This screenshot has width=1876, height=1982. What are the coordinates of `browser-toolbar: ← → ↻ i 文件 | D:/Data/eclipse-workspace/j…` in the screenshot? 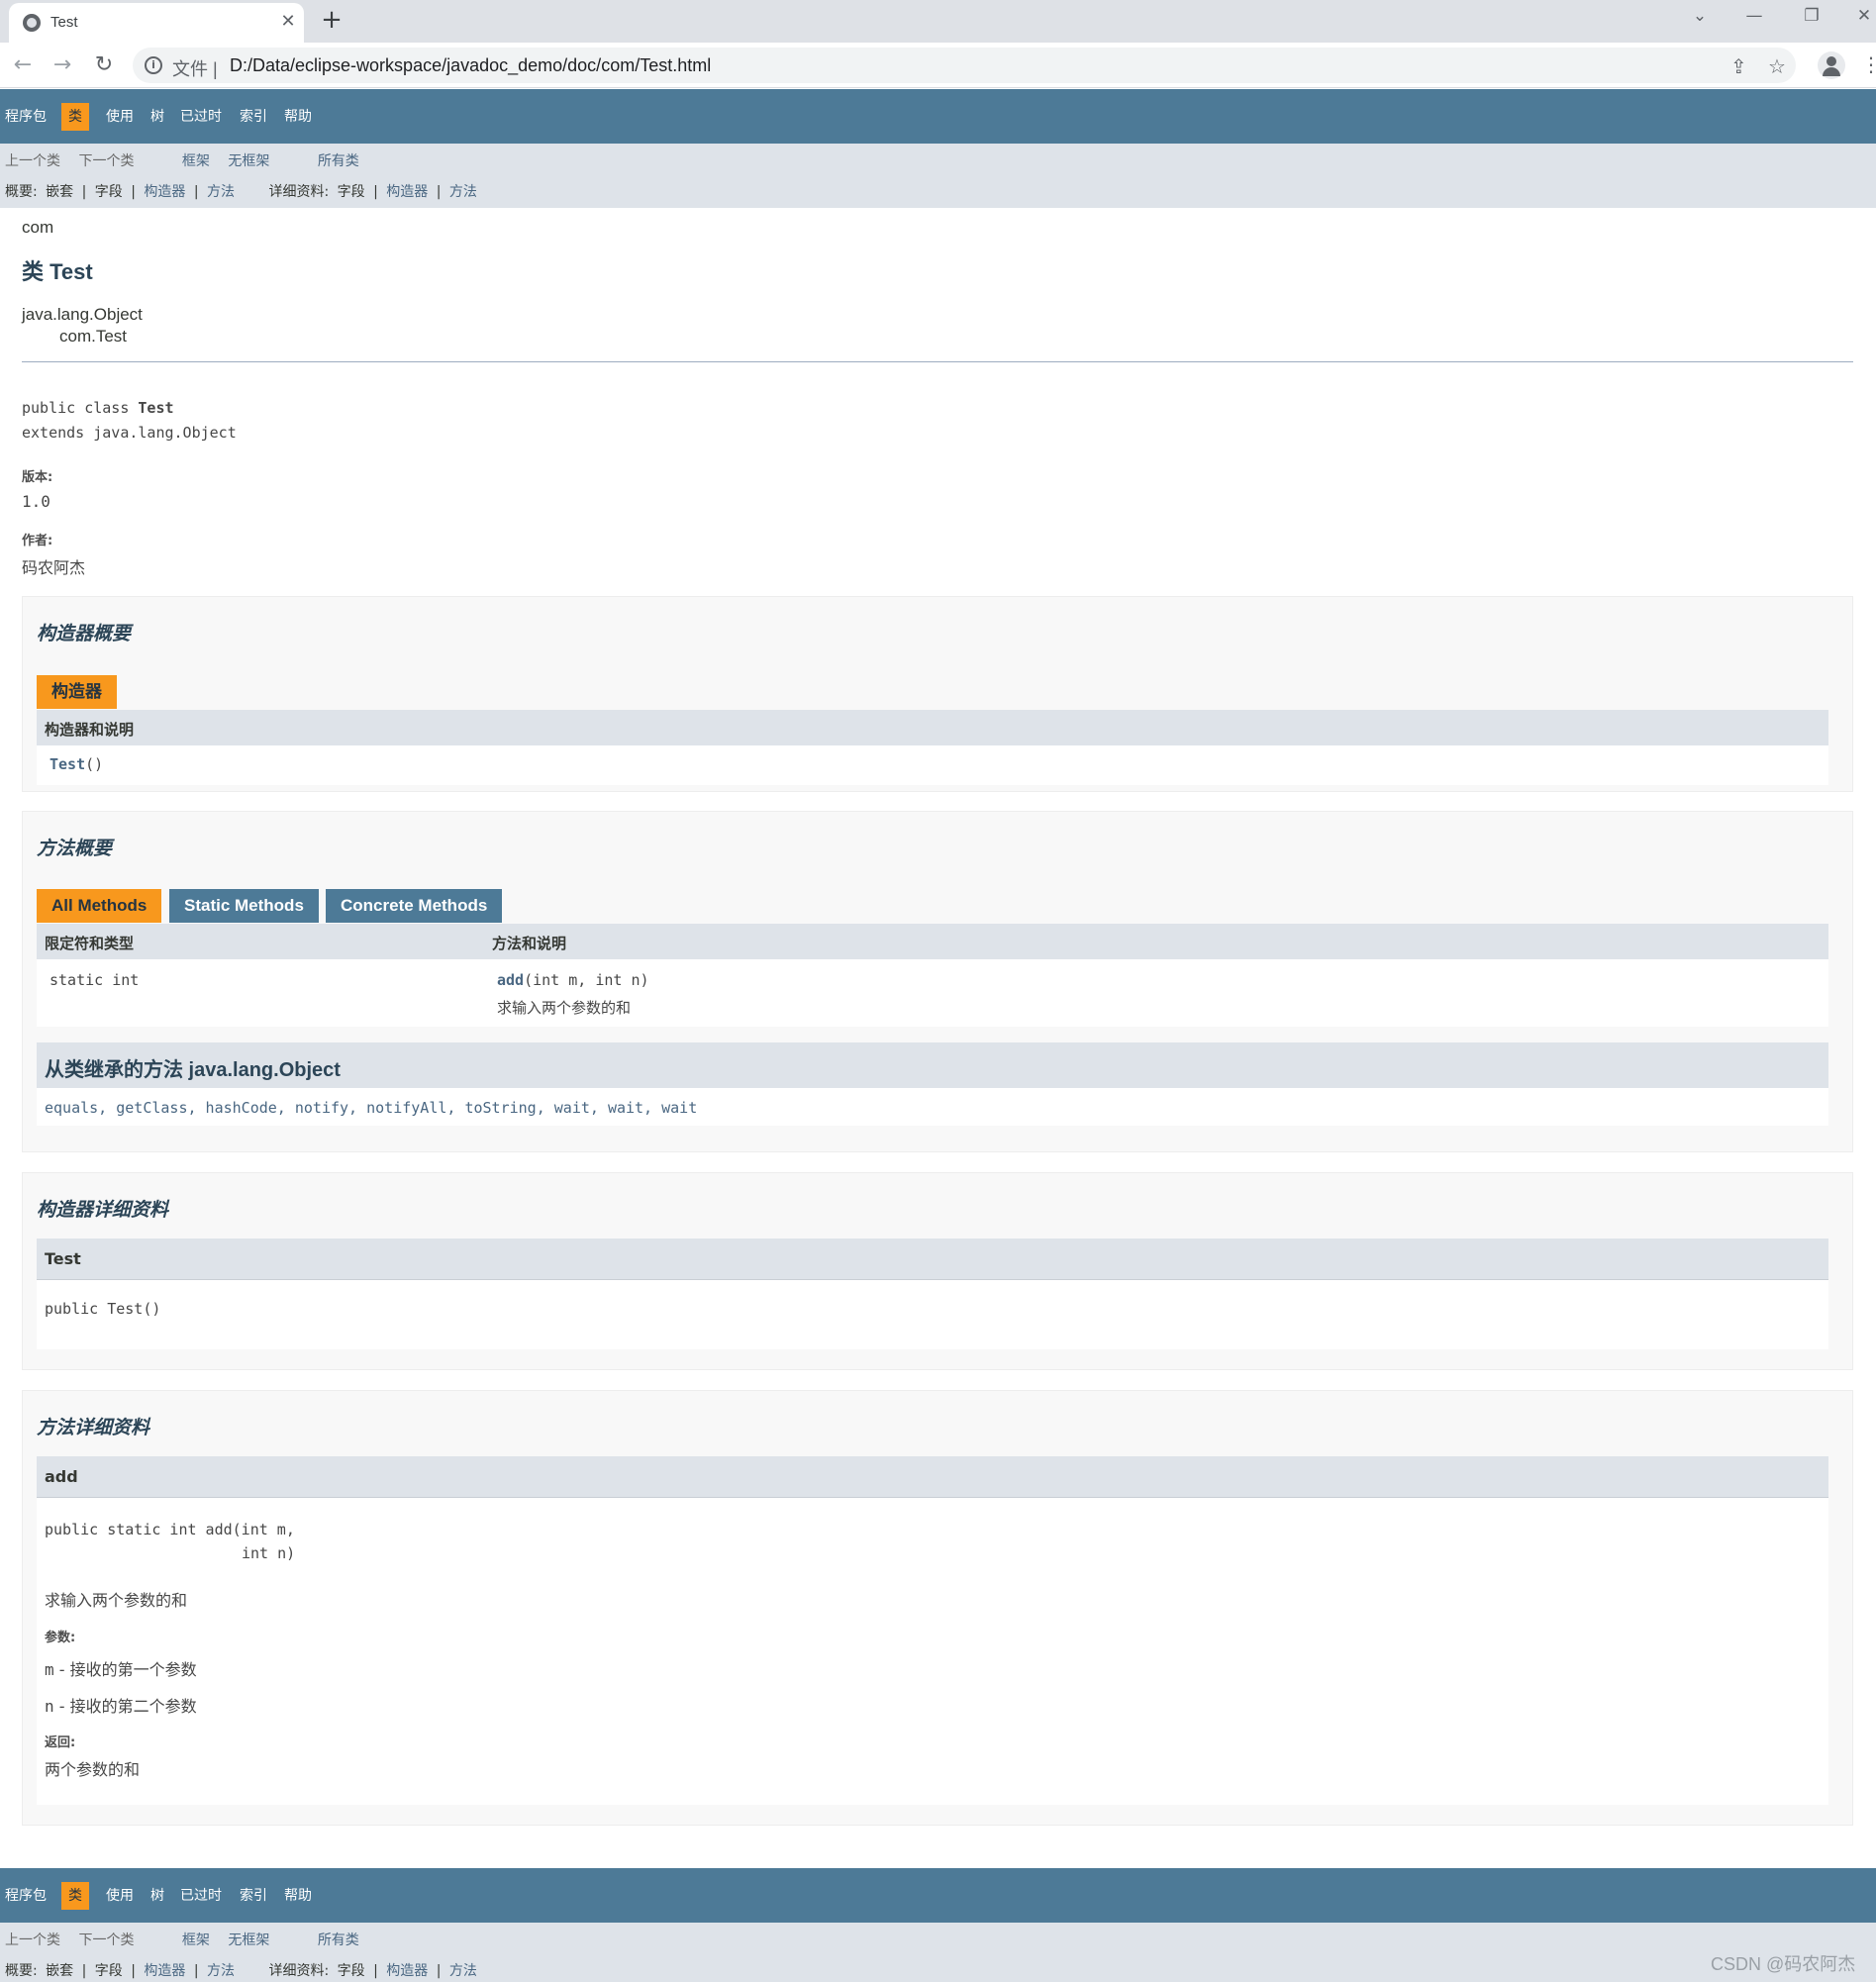 It's located at (938, 65).